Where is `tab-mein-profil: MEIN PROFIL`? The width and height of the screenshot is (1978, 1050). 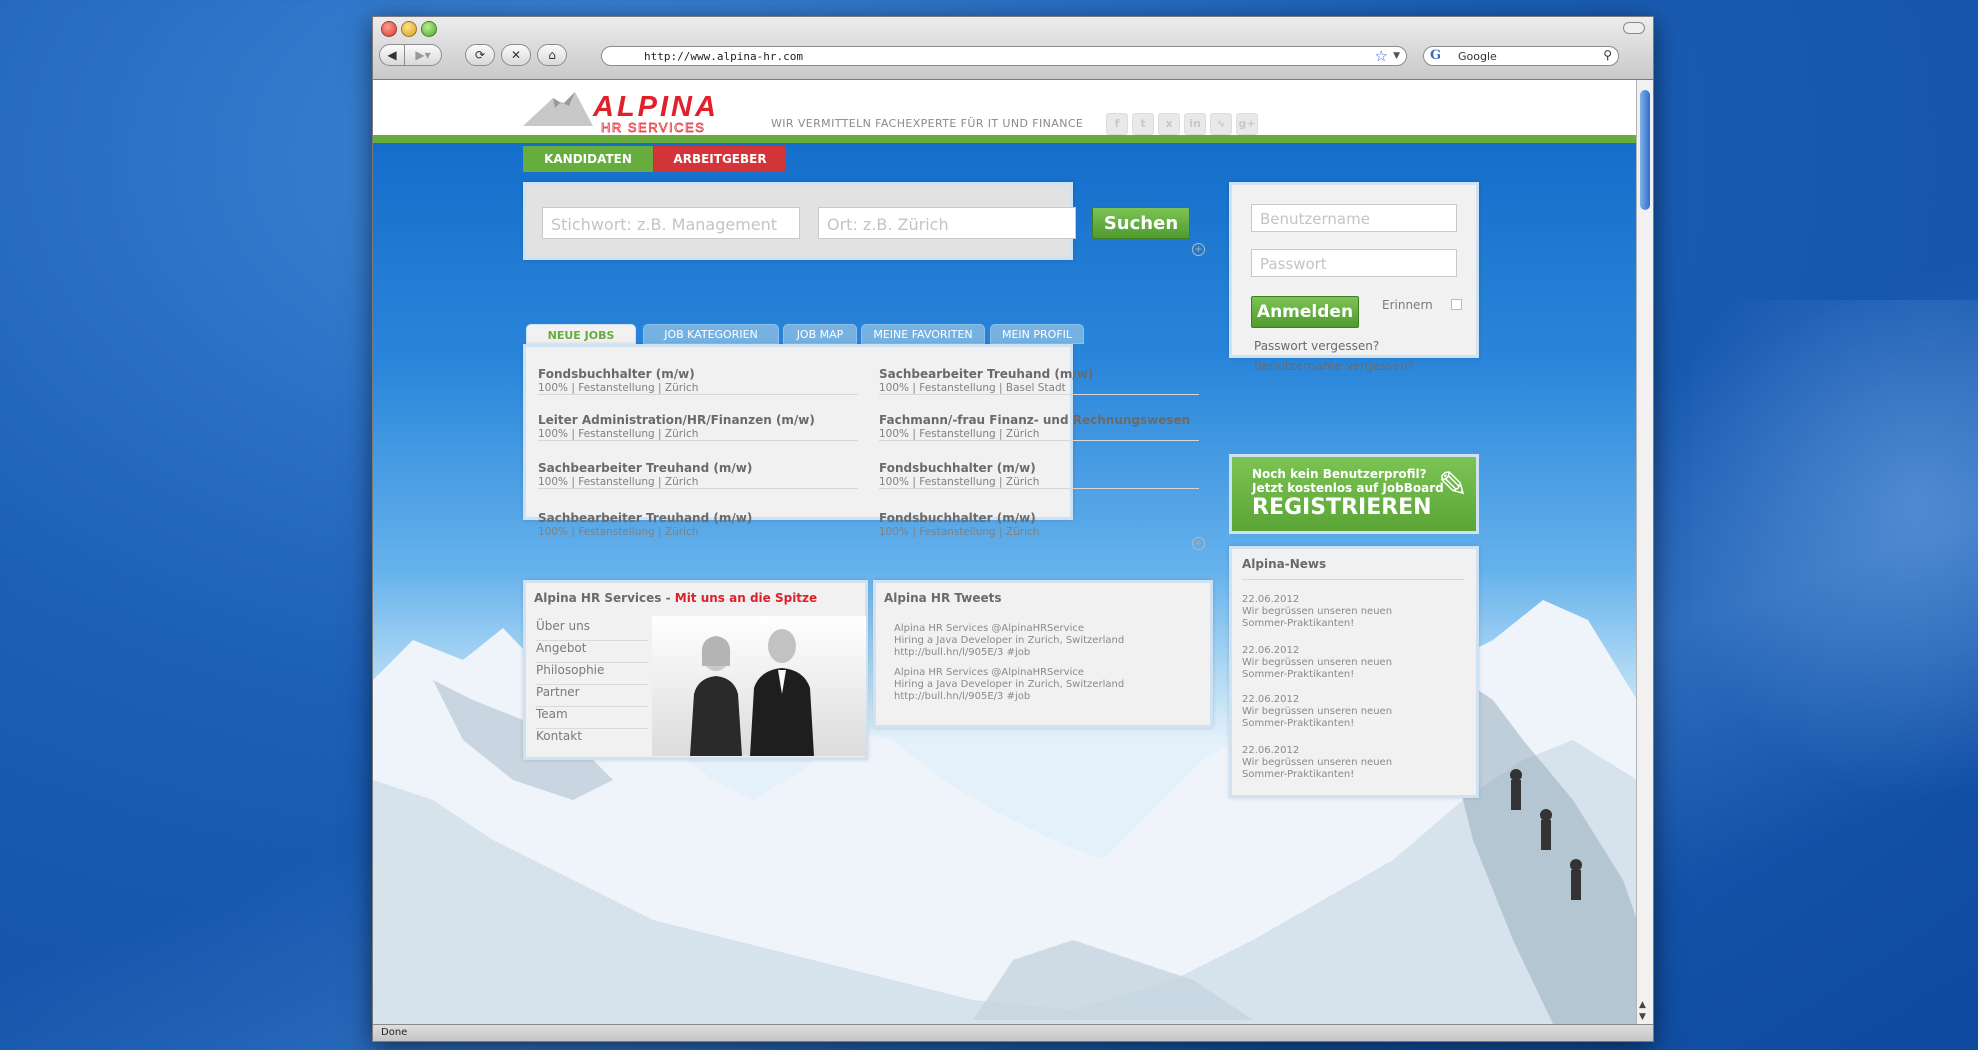
tab-mein-profil: MEIN PROFIL is located at coordinates (1037, 334).